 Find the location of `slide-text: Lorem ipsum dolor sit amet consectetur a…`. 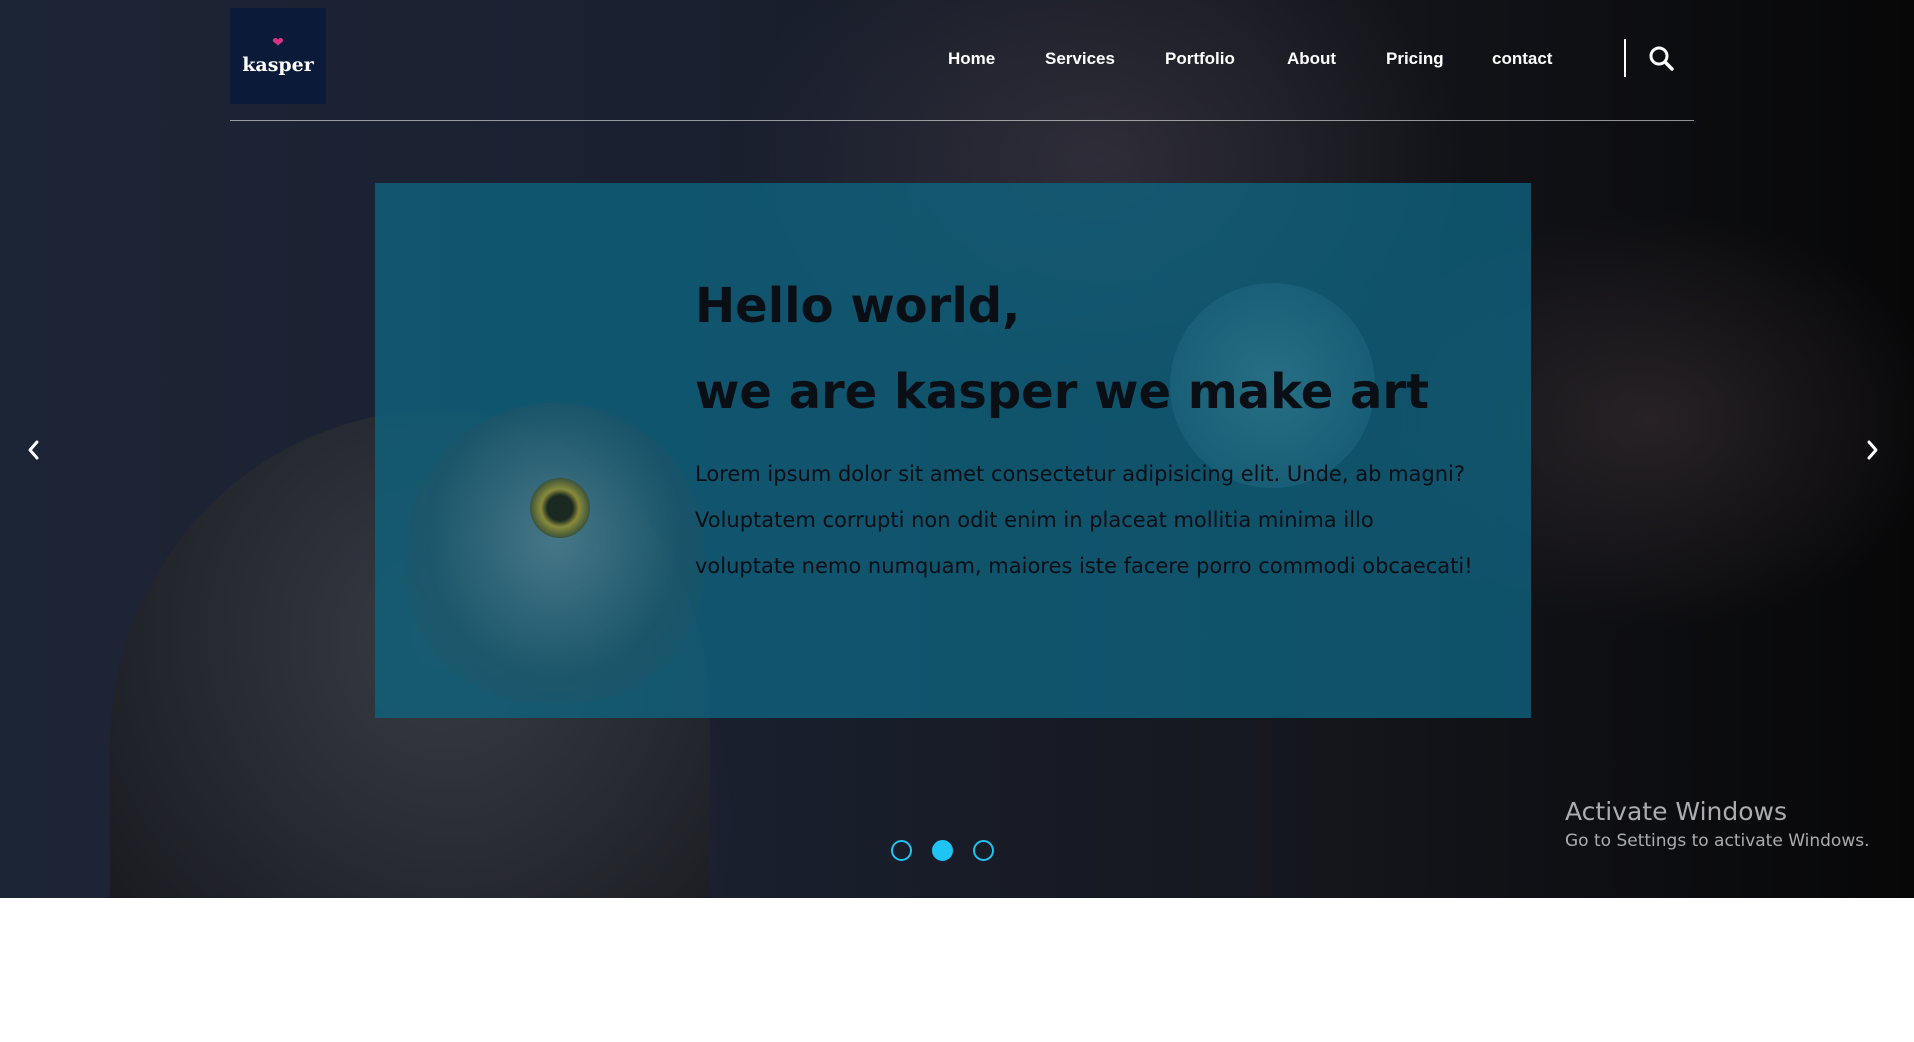

slide-text: Lorem ipsum dolor sit amet consectetur a… is located at coordinates (1084, 520).